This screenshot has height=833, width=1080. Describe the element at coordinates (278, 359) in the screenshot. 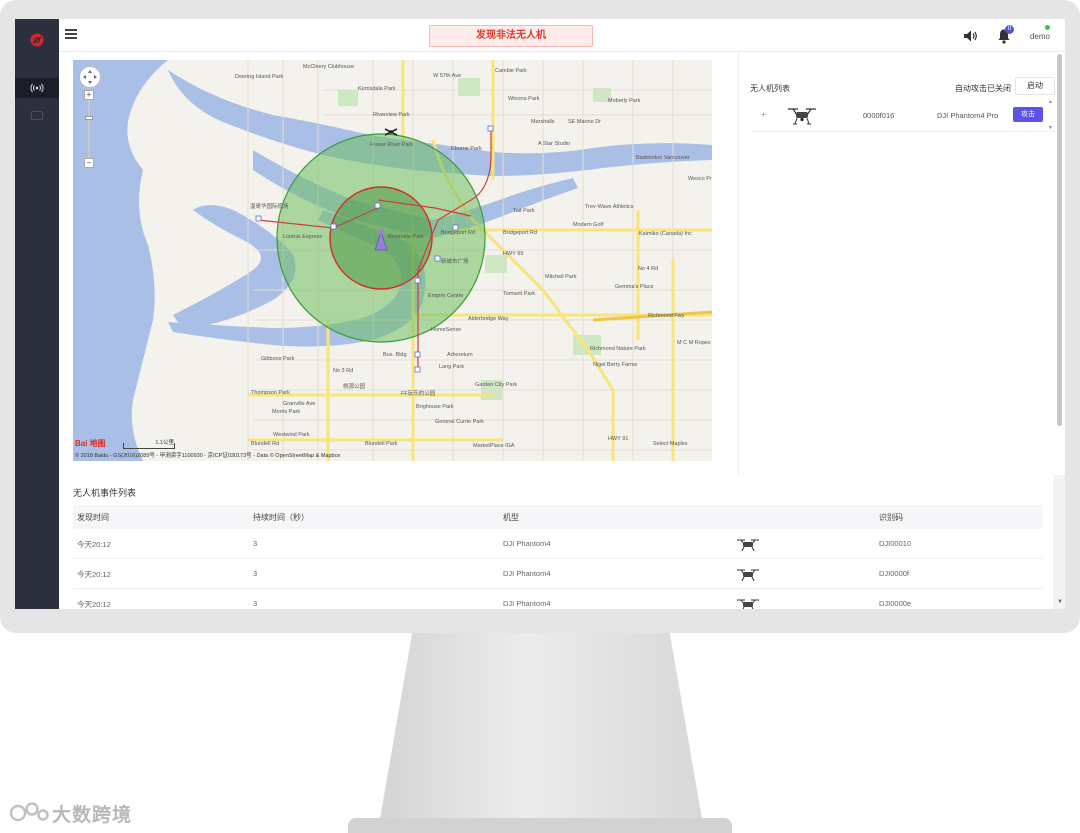

I see `map-label: Gibbons Park` at that location.